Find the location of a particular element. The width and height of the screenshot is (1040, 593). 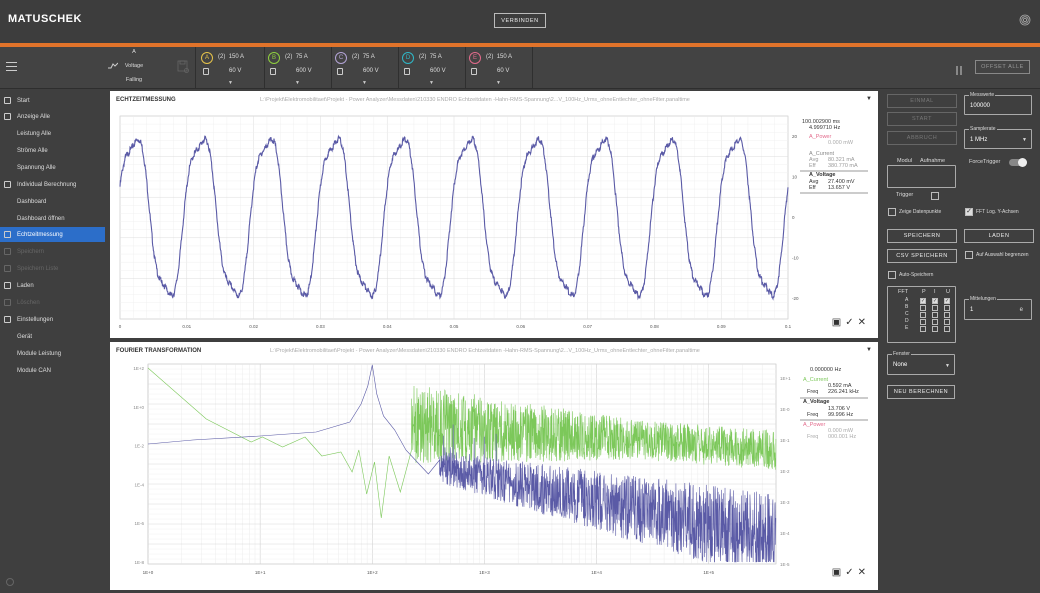

y-tick-label-right: 1E+1 is located at coordinates (785, 378).